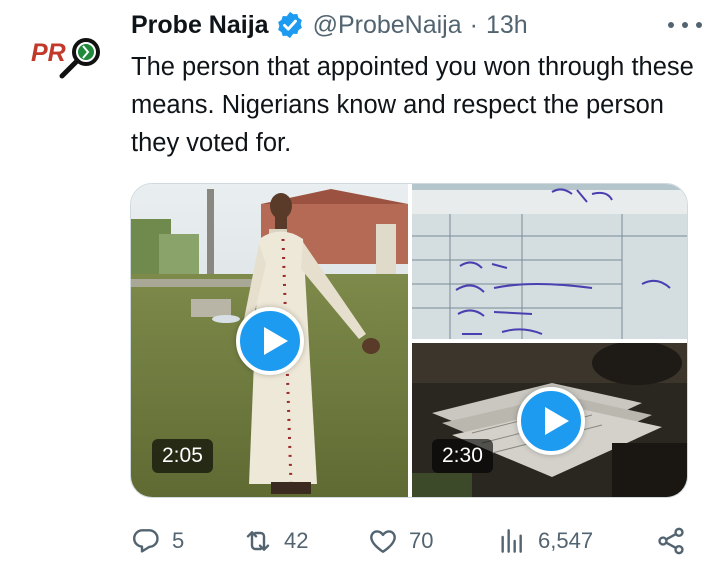  I want to click on result-sheet-image, so click(549, 261).